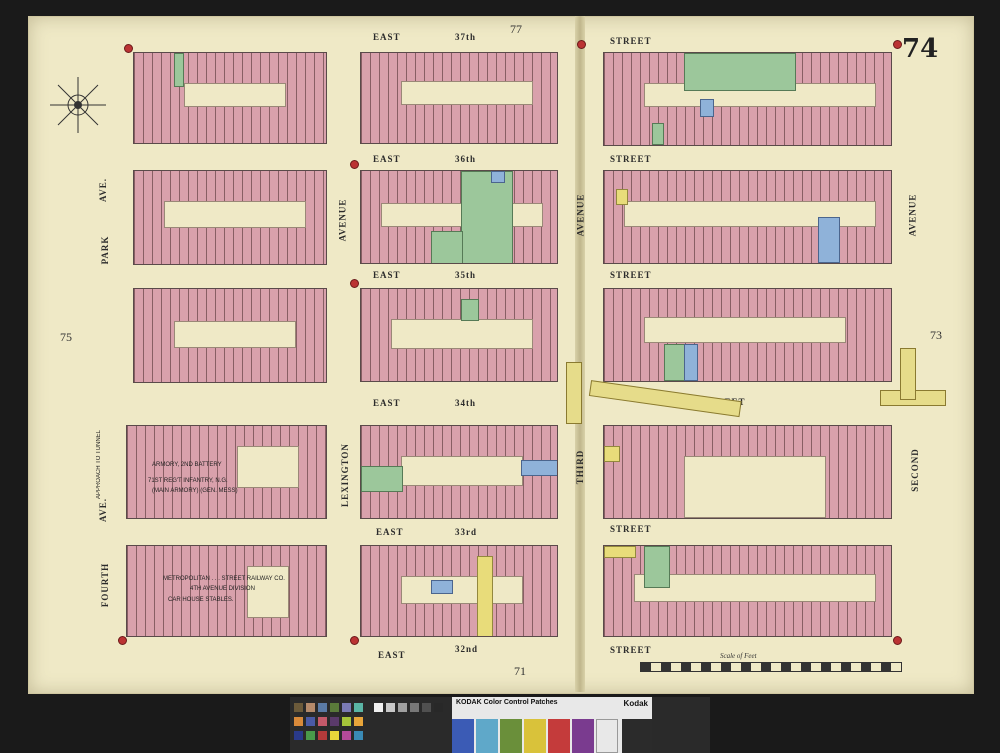 This screenshot has width=1000, height=753. What do you see at coordinates (535, 736) in the screenshot?
I see `color-patch-yellow` at bounding box center [535, 736].